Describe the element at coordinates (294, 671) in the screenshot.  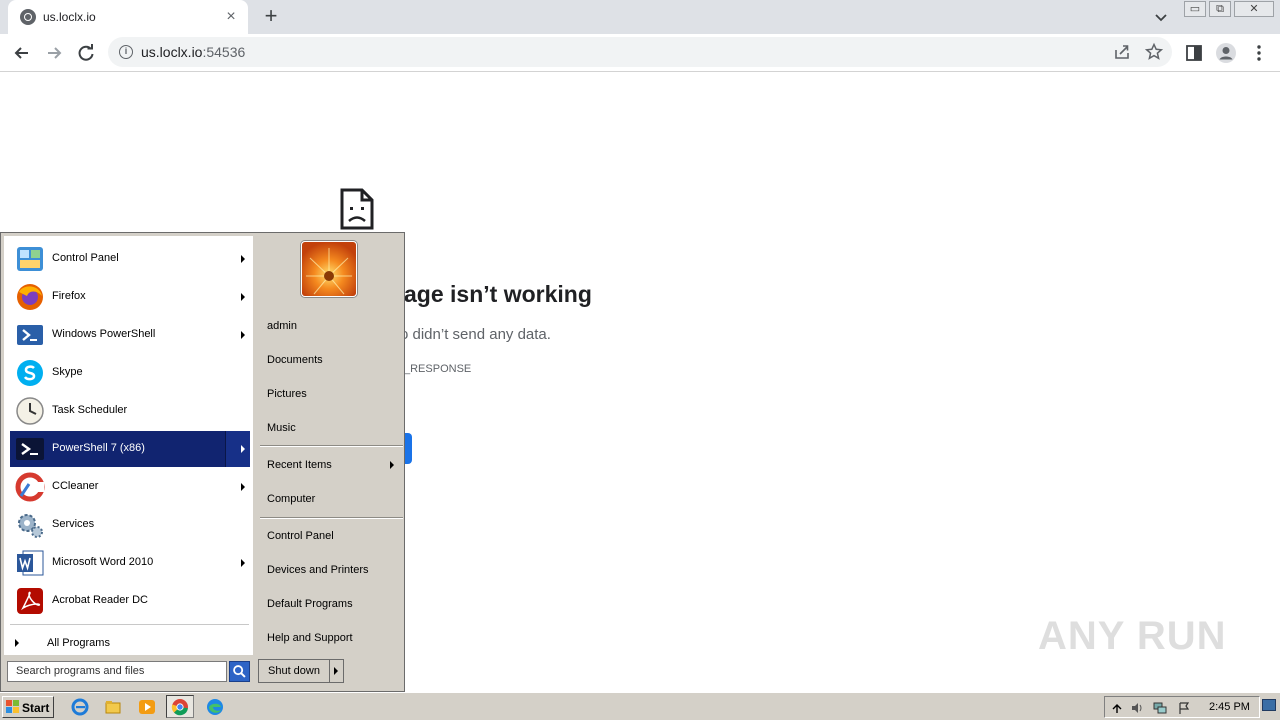
I see `shutdown-button: Shut down` at that location.